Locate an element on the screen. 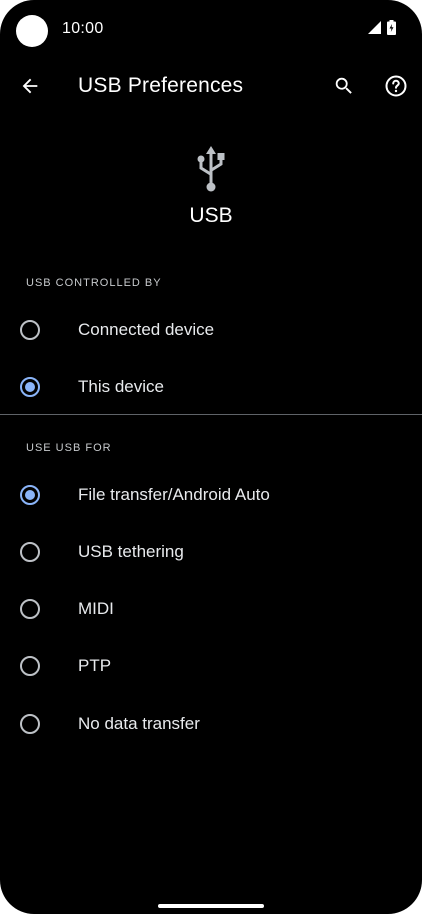 The height and width of the screenshot is (914, 422). option-label: No data transfer is located at coordinates (139, 723).